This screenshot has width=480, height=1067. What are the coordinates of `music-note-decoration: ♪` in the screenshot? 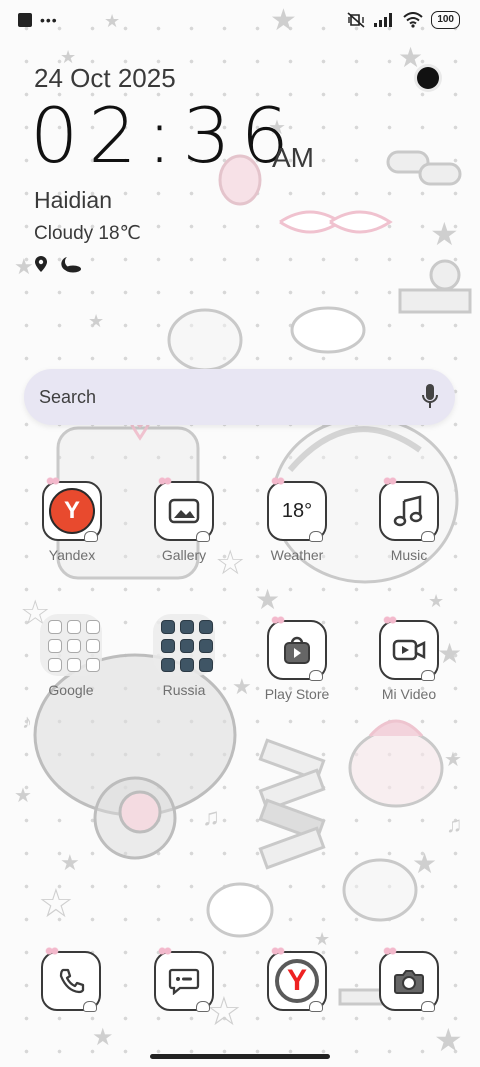 It's located at (27, 722).